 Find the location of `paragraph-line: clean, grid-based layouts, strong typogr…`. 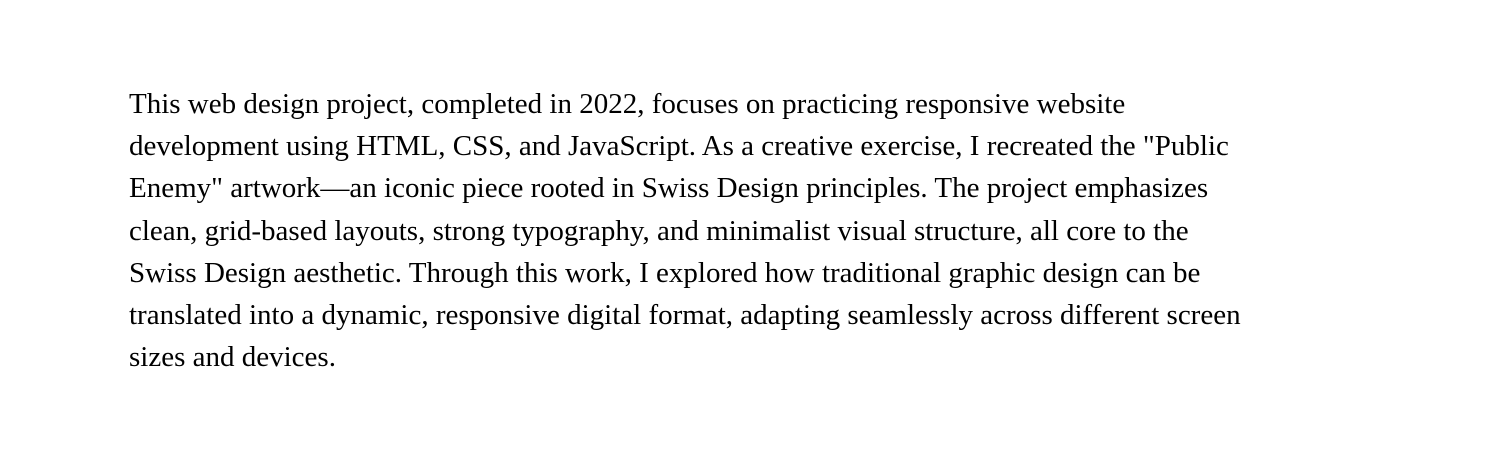

paragraph-line: clean, grid-based layouts, strong typogr… is located at coordinates (659, 230).